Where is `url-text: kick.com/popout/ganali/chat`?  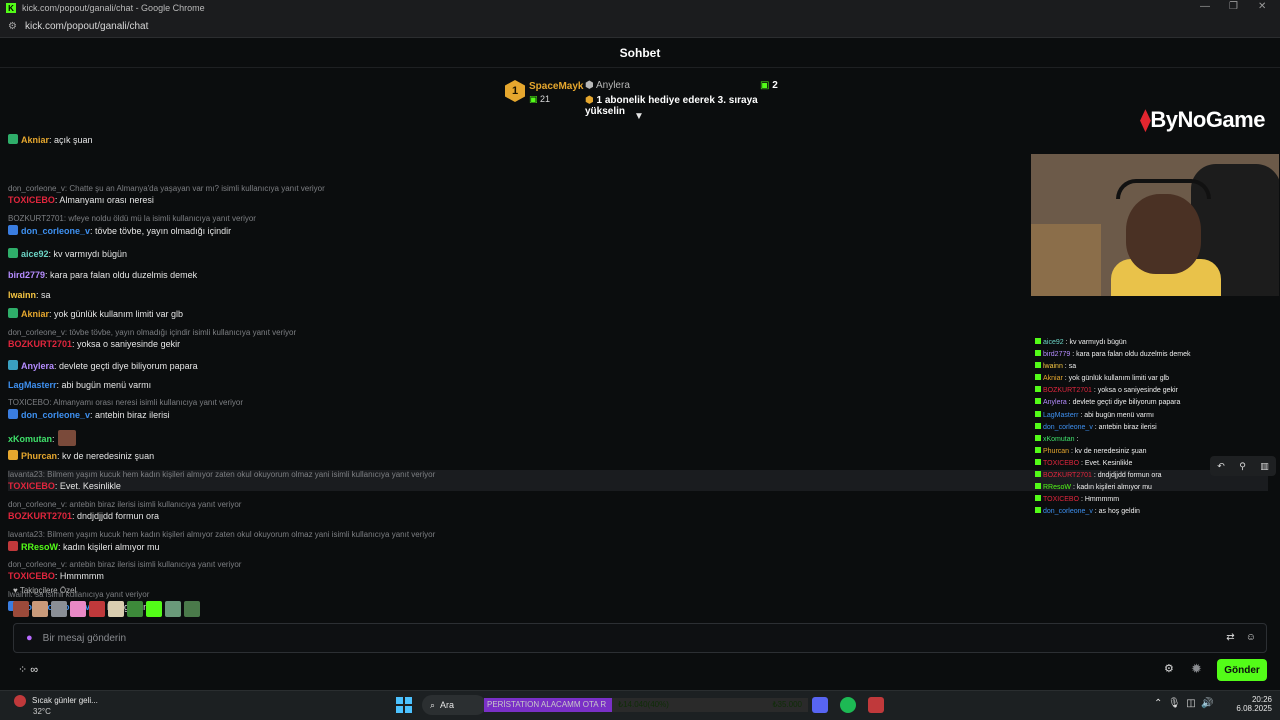
url-text: kick.com/popout/ganali/chat is located at coordinates (86, 26).